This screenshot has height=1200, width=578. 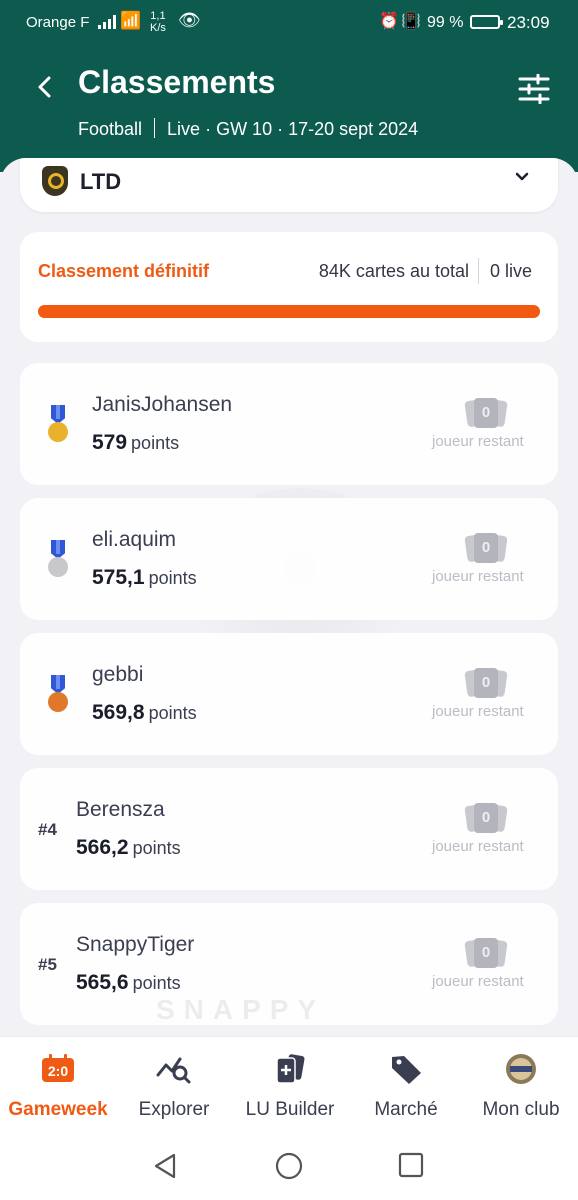 What do you see at coordinates (445, 22) in the screenshot?
I see `battery-percent: 99 %` at bounding box center [445, 22].